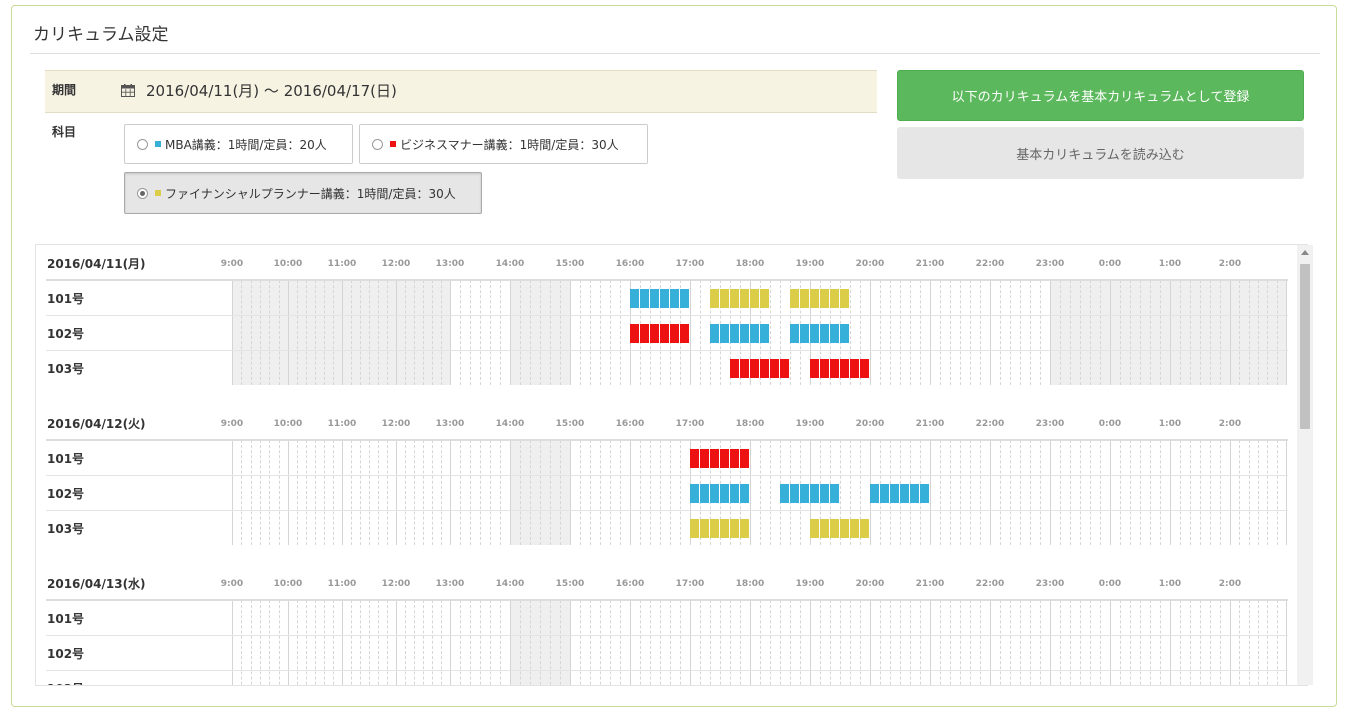  I want to click on load-base-curriculum-button: 基本カリキュラムを読み込む, so click(1100, 153).